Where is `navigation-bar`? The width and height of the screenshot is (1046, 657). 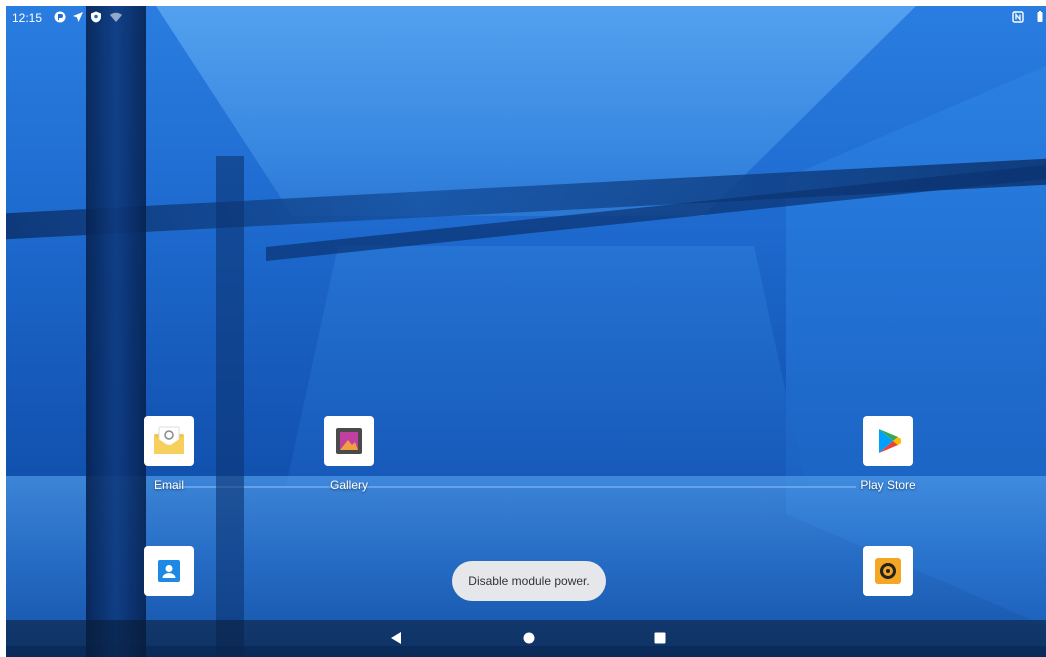
navigation-bar is located at coordinates (526, 638).